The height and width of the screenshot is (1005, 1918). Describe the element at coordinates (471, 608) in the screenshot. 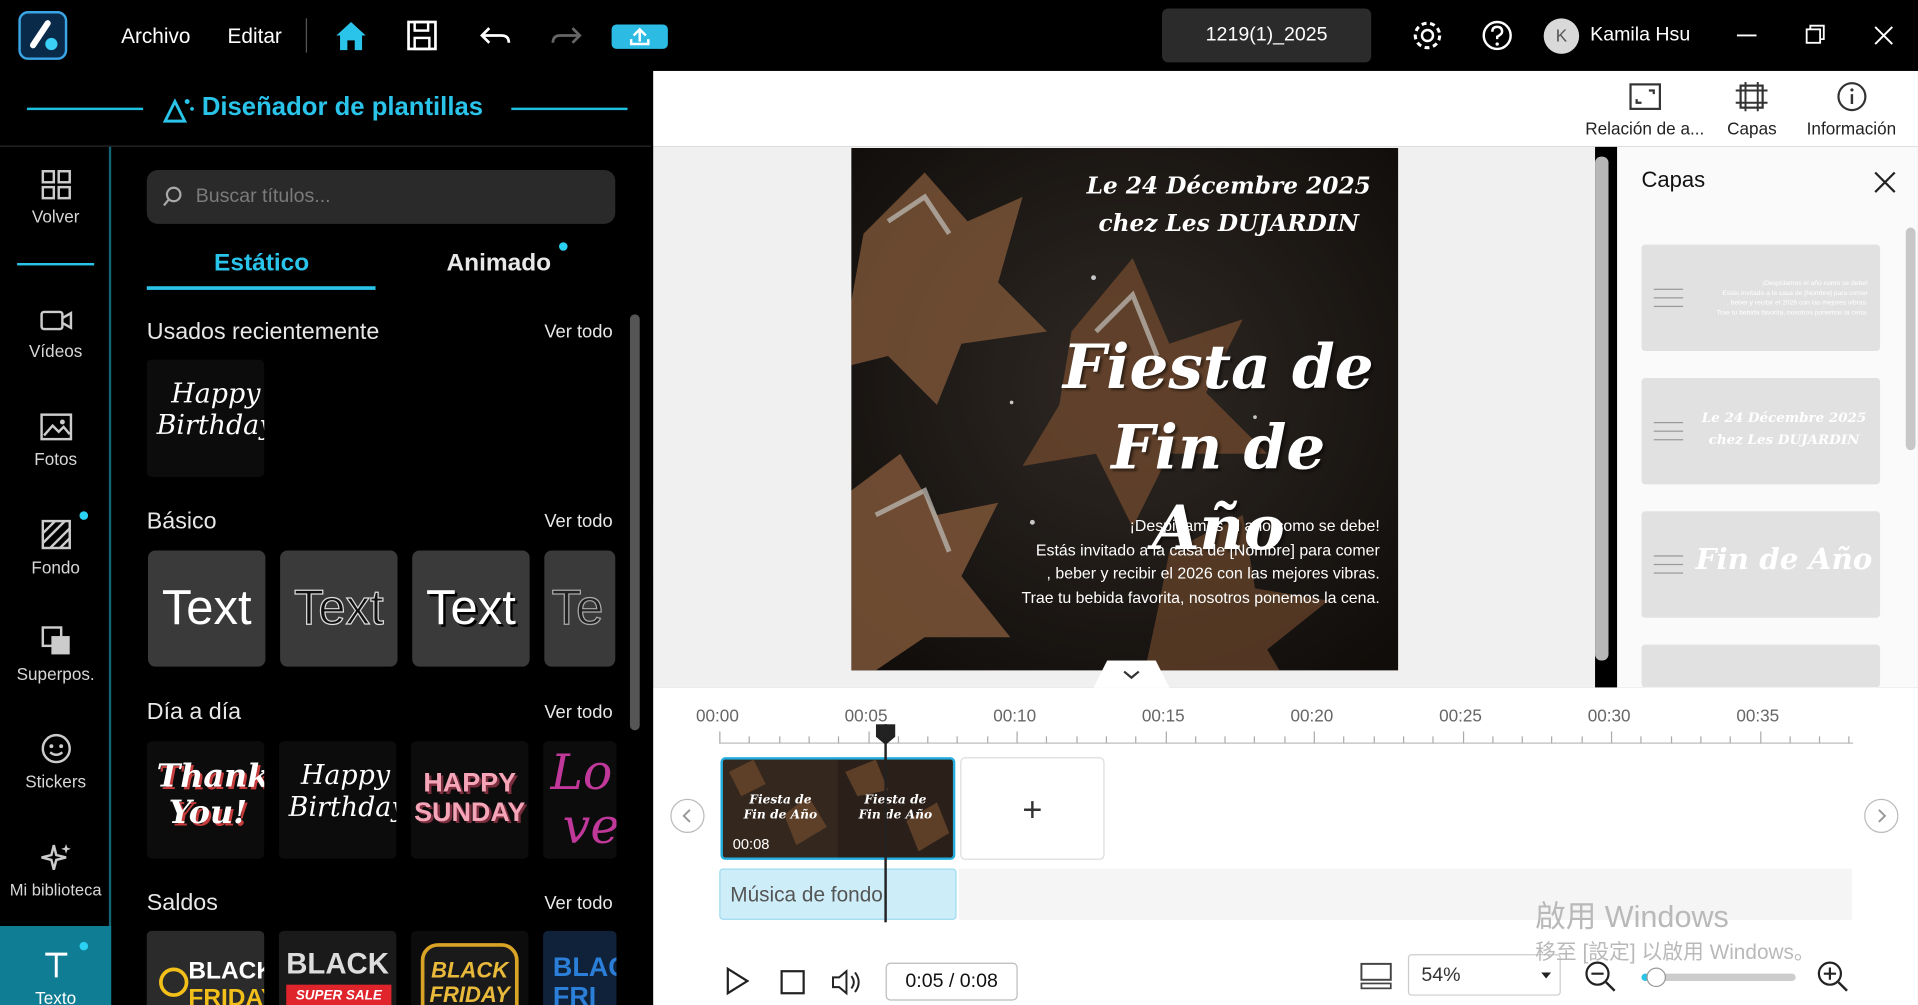

I see `title-template-basic-3: Text` at that location.